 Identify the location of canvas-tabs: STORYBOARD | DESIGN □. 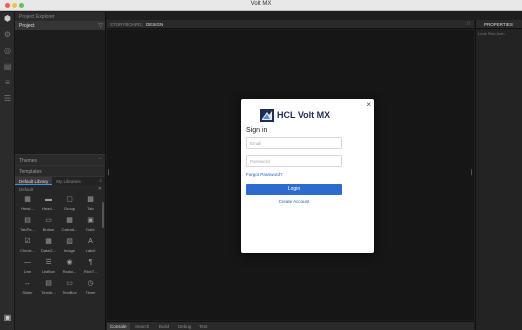
(290, 24).